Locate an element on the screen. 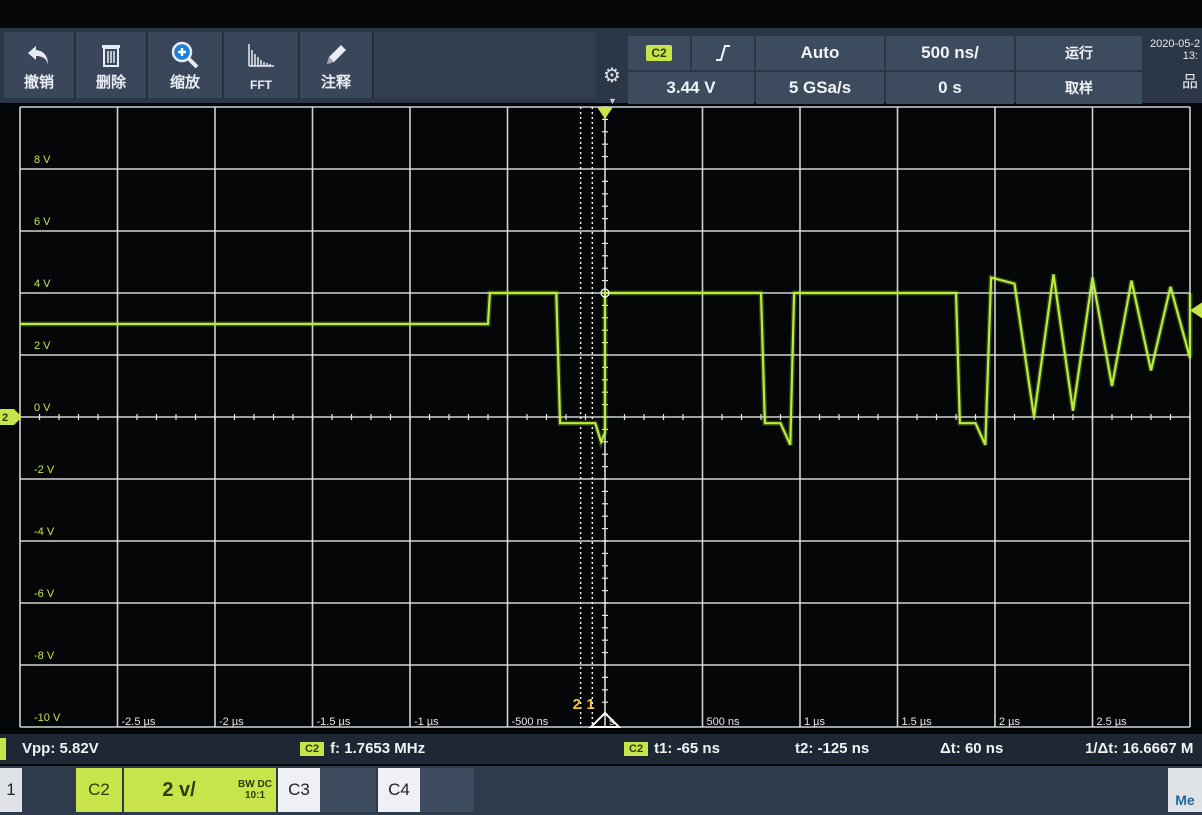  channel-bar: 1 C2 2 v/ BW DC 10:1 C3 C4 Me is located at coordinates (601, 790).